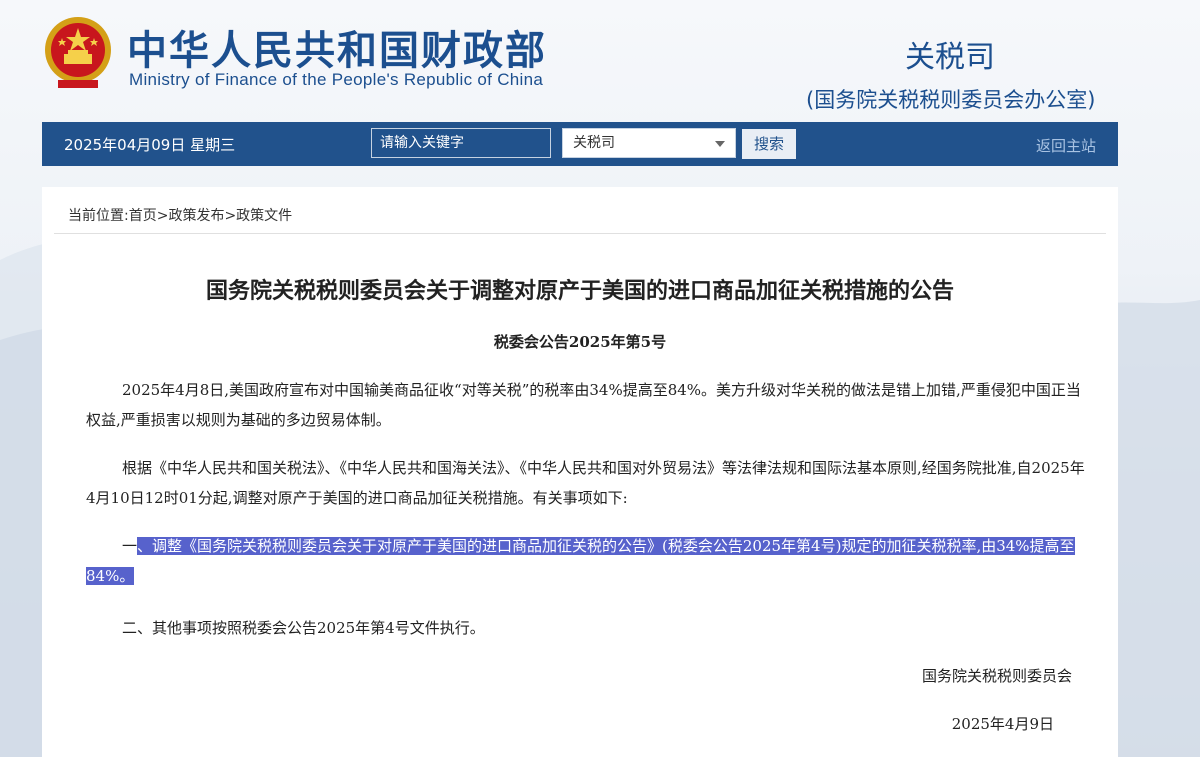 The width and height of the screenshot is (1200, 757). What do you see at coordinates (580, 233) in the screenshot?
I see `divider` at bounding box center [580, 233].